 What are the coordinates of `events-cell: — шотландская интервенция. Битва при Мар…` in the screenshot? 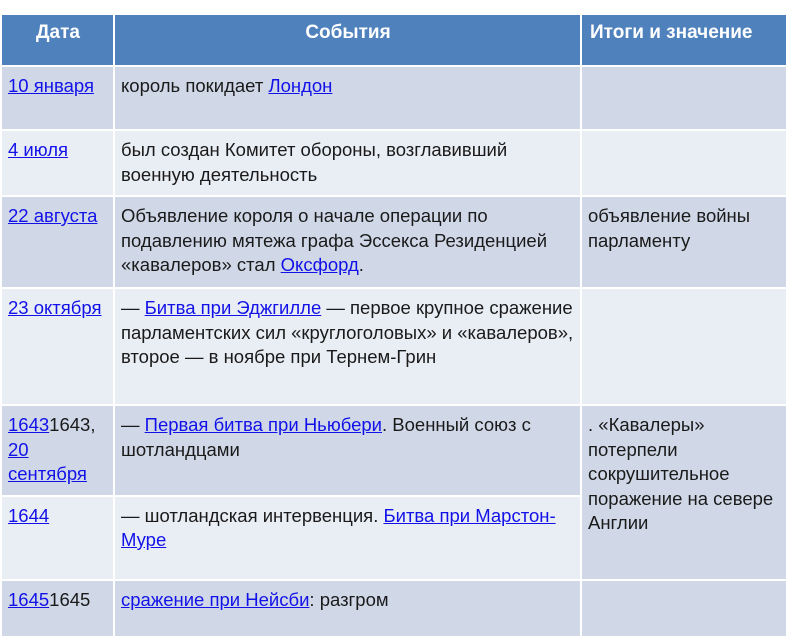 It's located at (347, 537).